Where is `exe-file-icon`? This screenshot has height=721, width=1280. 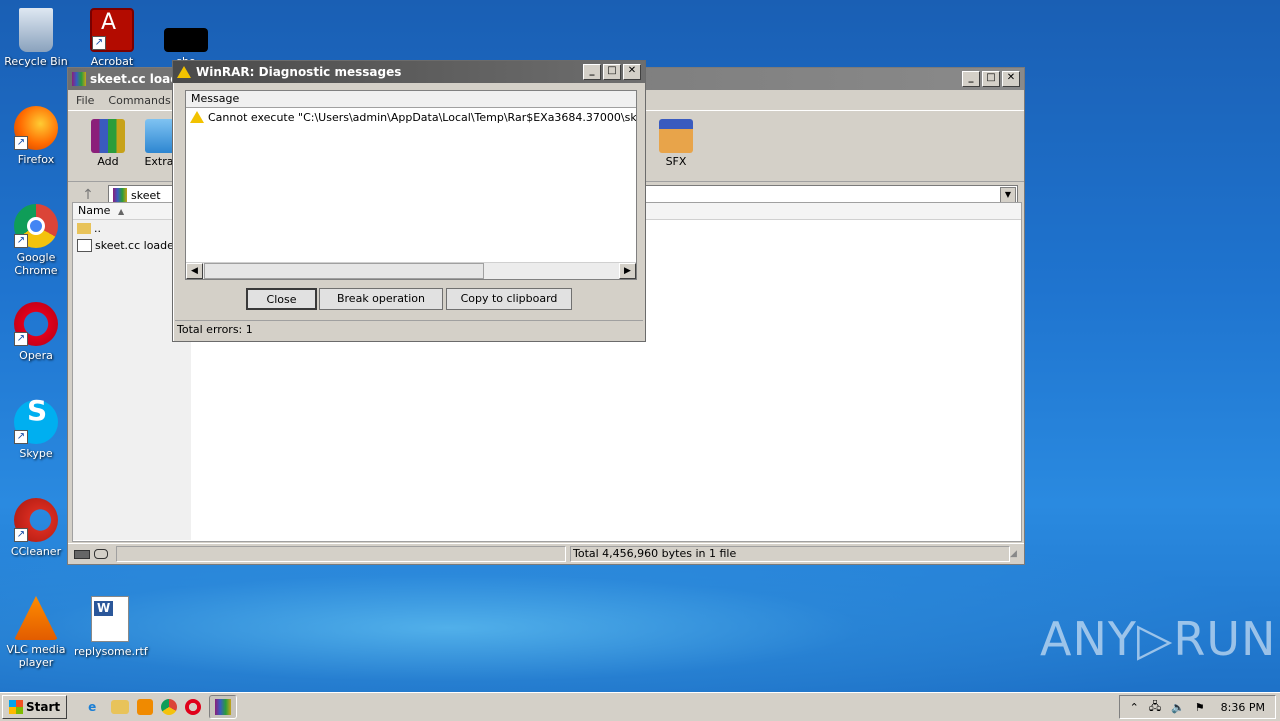
exe-file-icon is located at coordinates (84, 245).